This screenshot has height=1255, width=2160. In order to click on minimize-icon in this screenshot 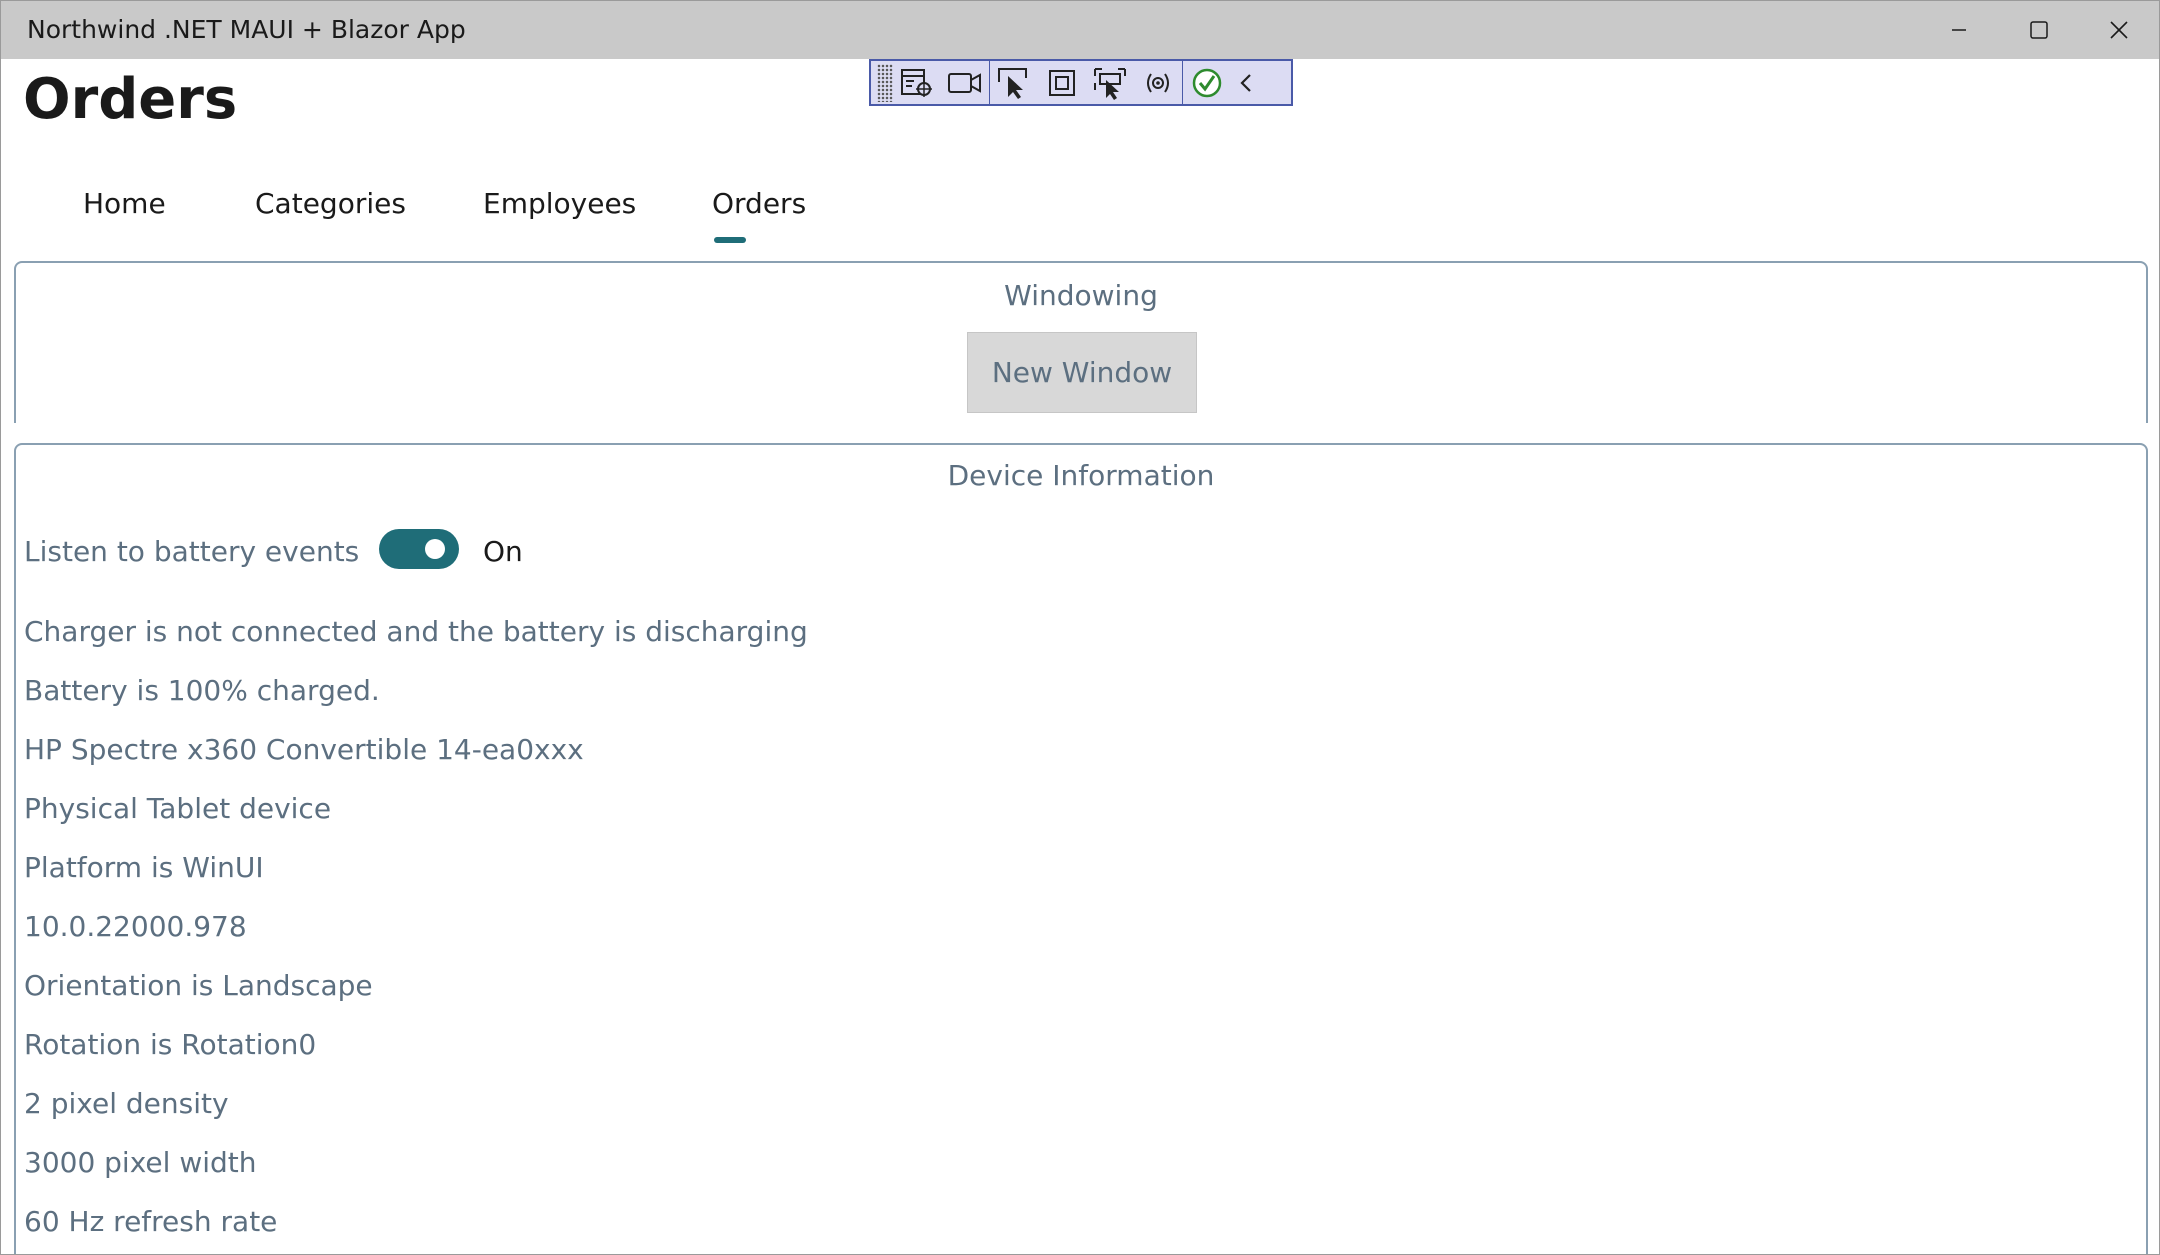, I will do `click(1959, 30)`.